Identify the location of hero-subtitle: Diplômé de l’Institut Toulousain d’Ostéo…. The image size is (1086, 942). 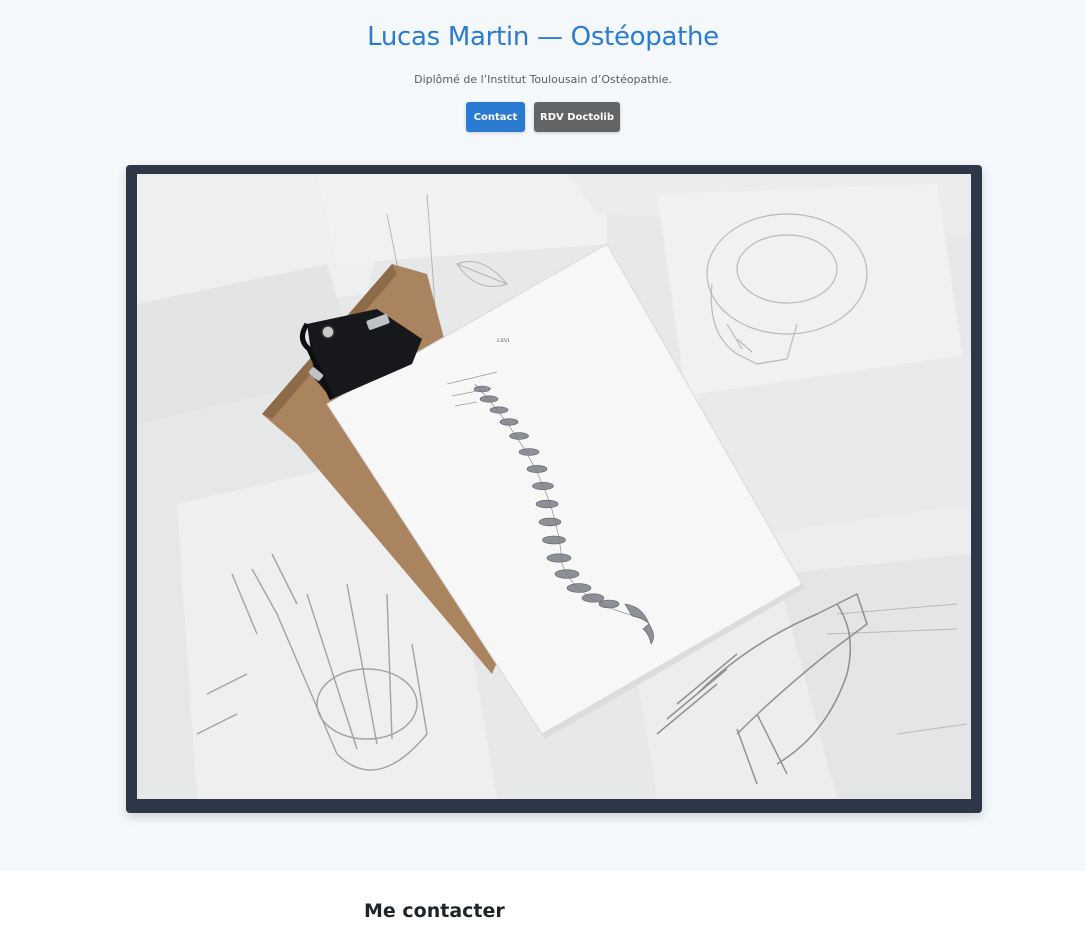
(543, 79).